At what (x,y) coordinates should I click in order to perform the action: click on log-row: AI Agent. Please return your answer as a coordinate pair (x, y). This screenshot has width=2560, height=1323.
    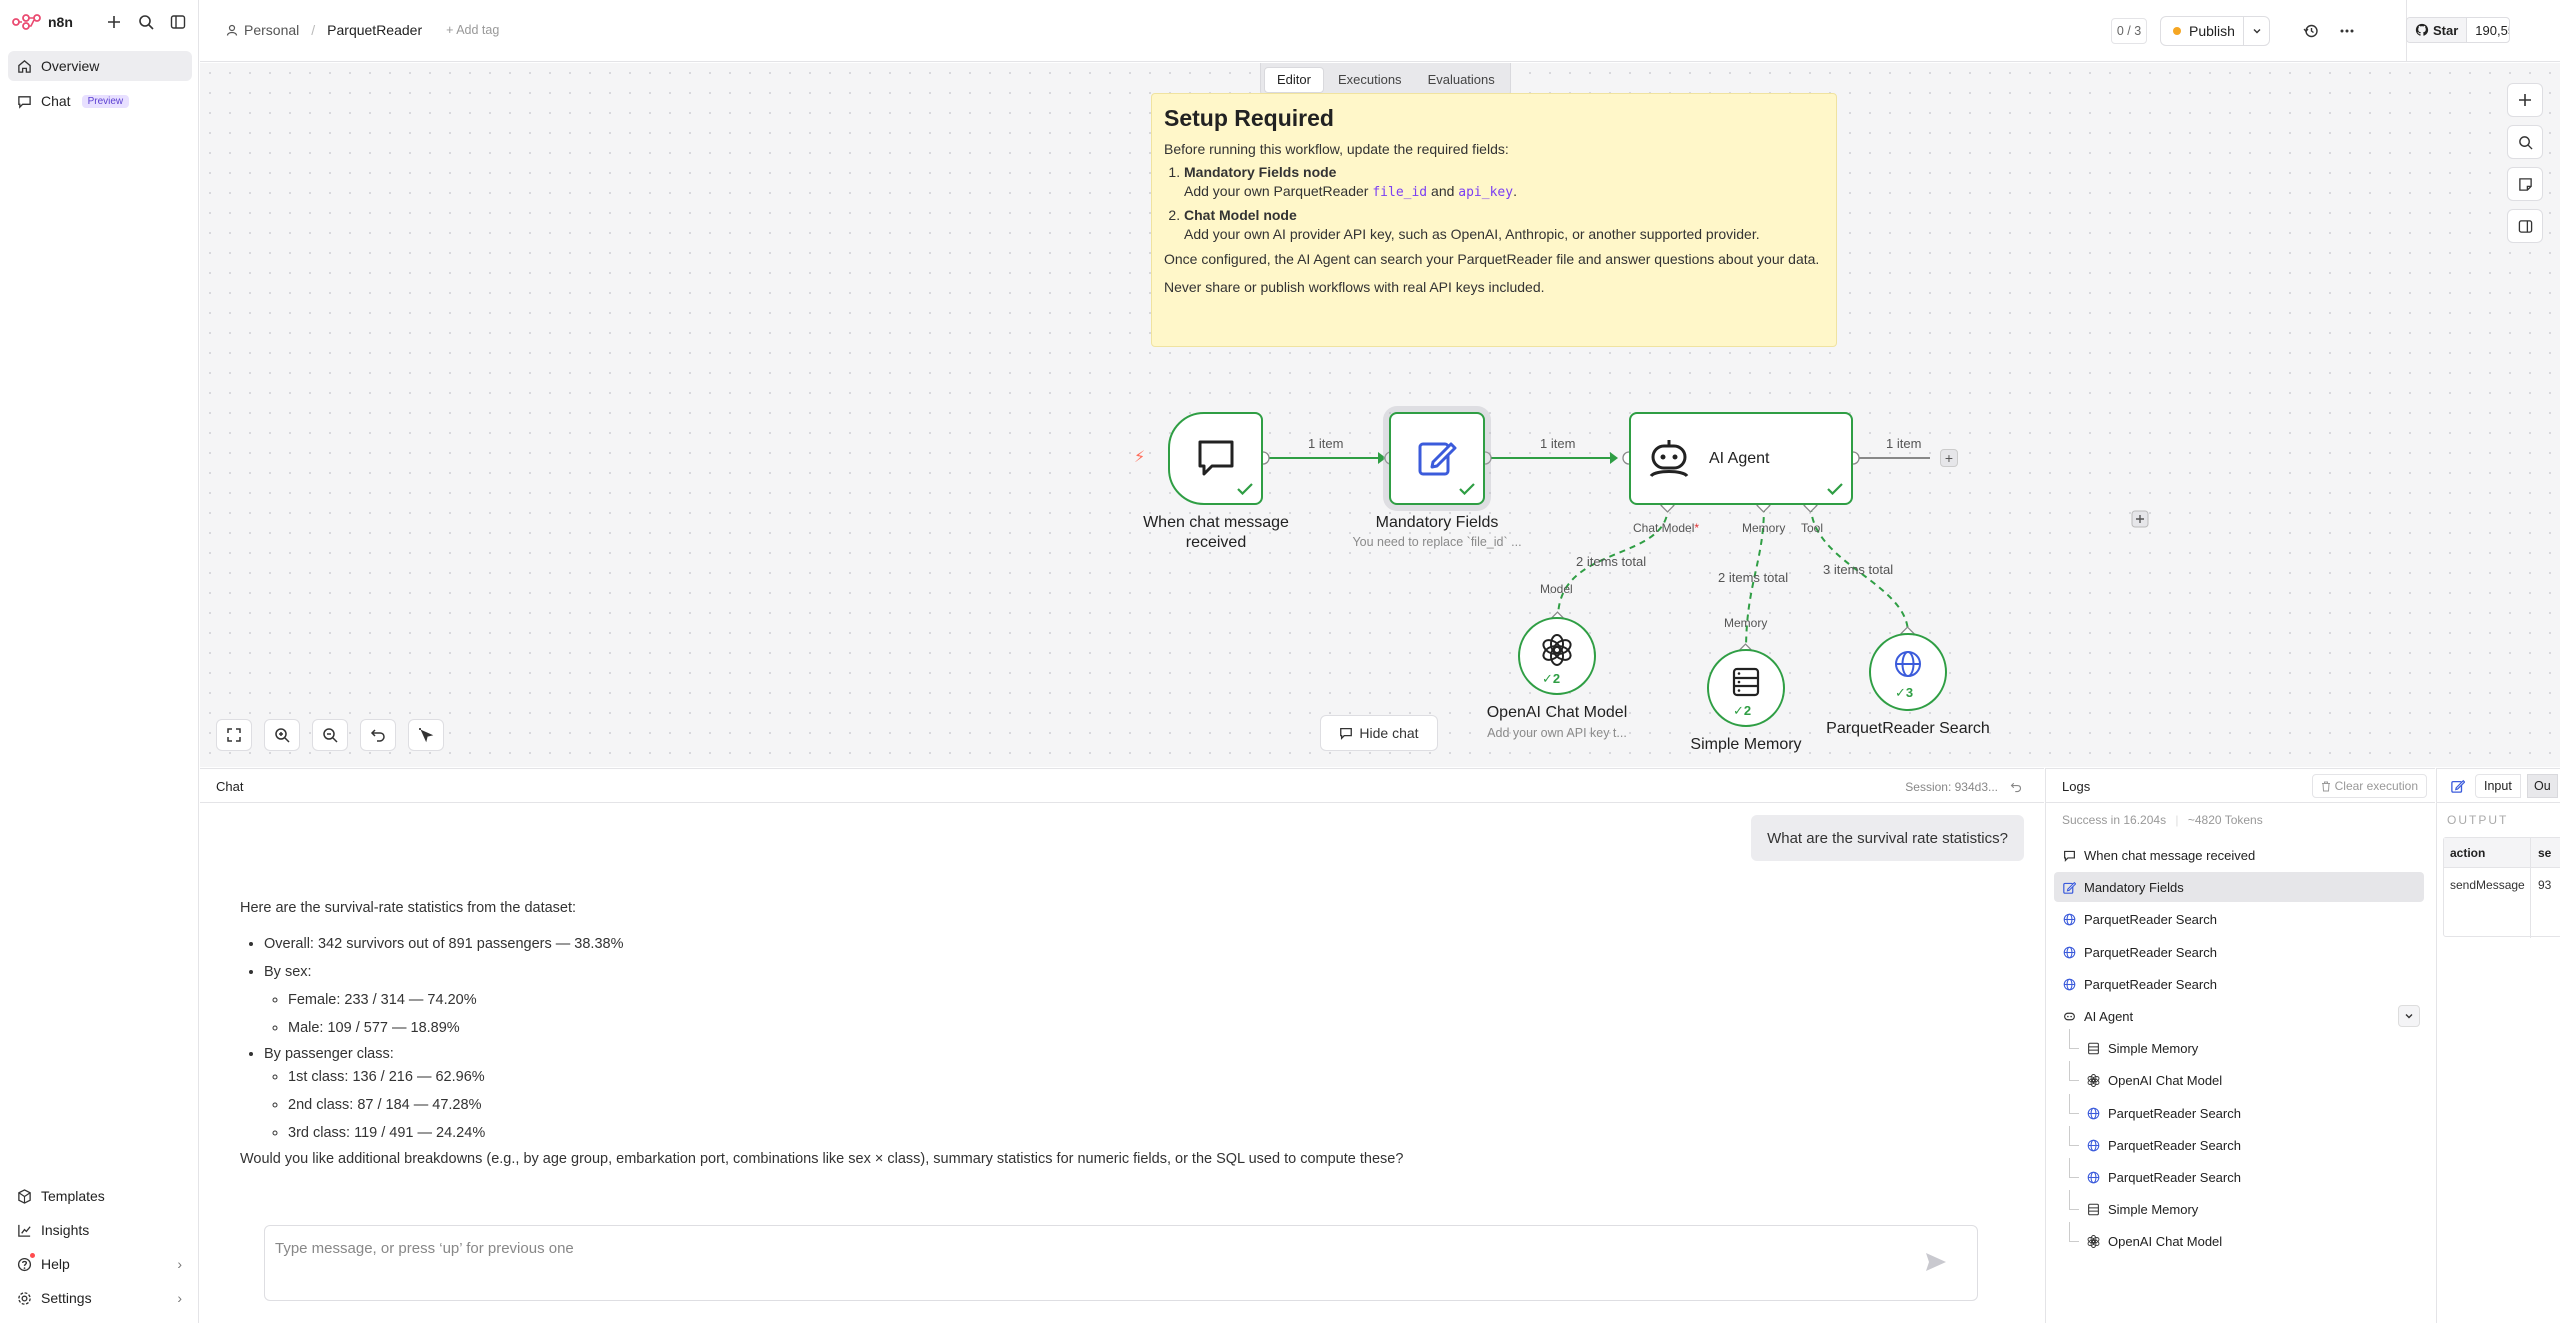
    Looking at the image, I should click on (2239, 1016).